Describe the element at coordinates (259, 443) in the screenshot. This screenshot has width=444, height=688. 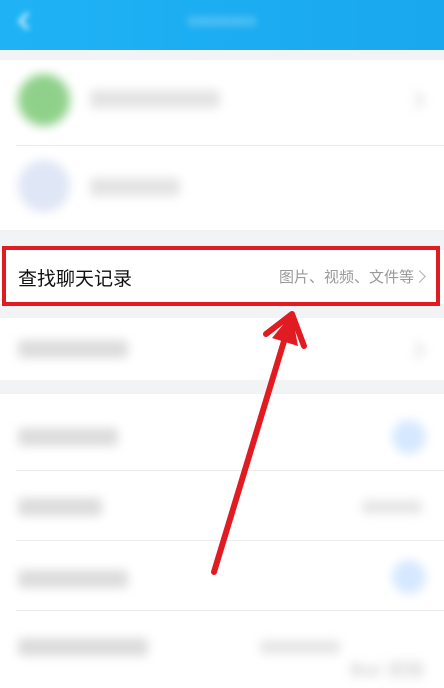
I see `annotation-arrow` at that location.